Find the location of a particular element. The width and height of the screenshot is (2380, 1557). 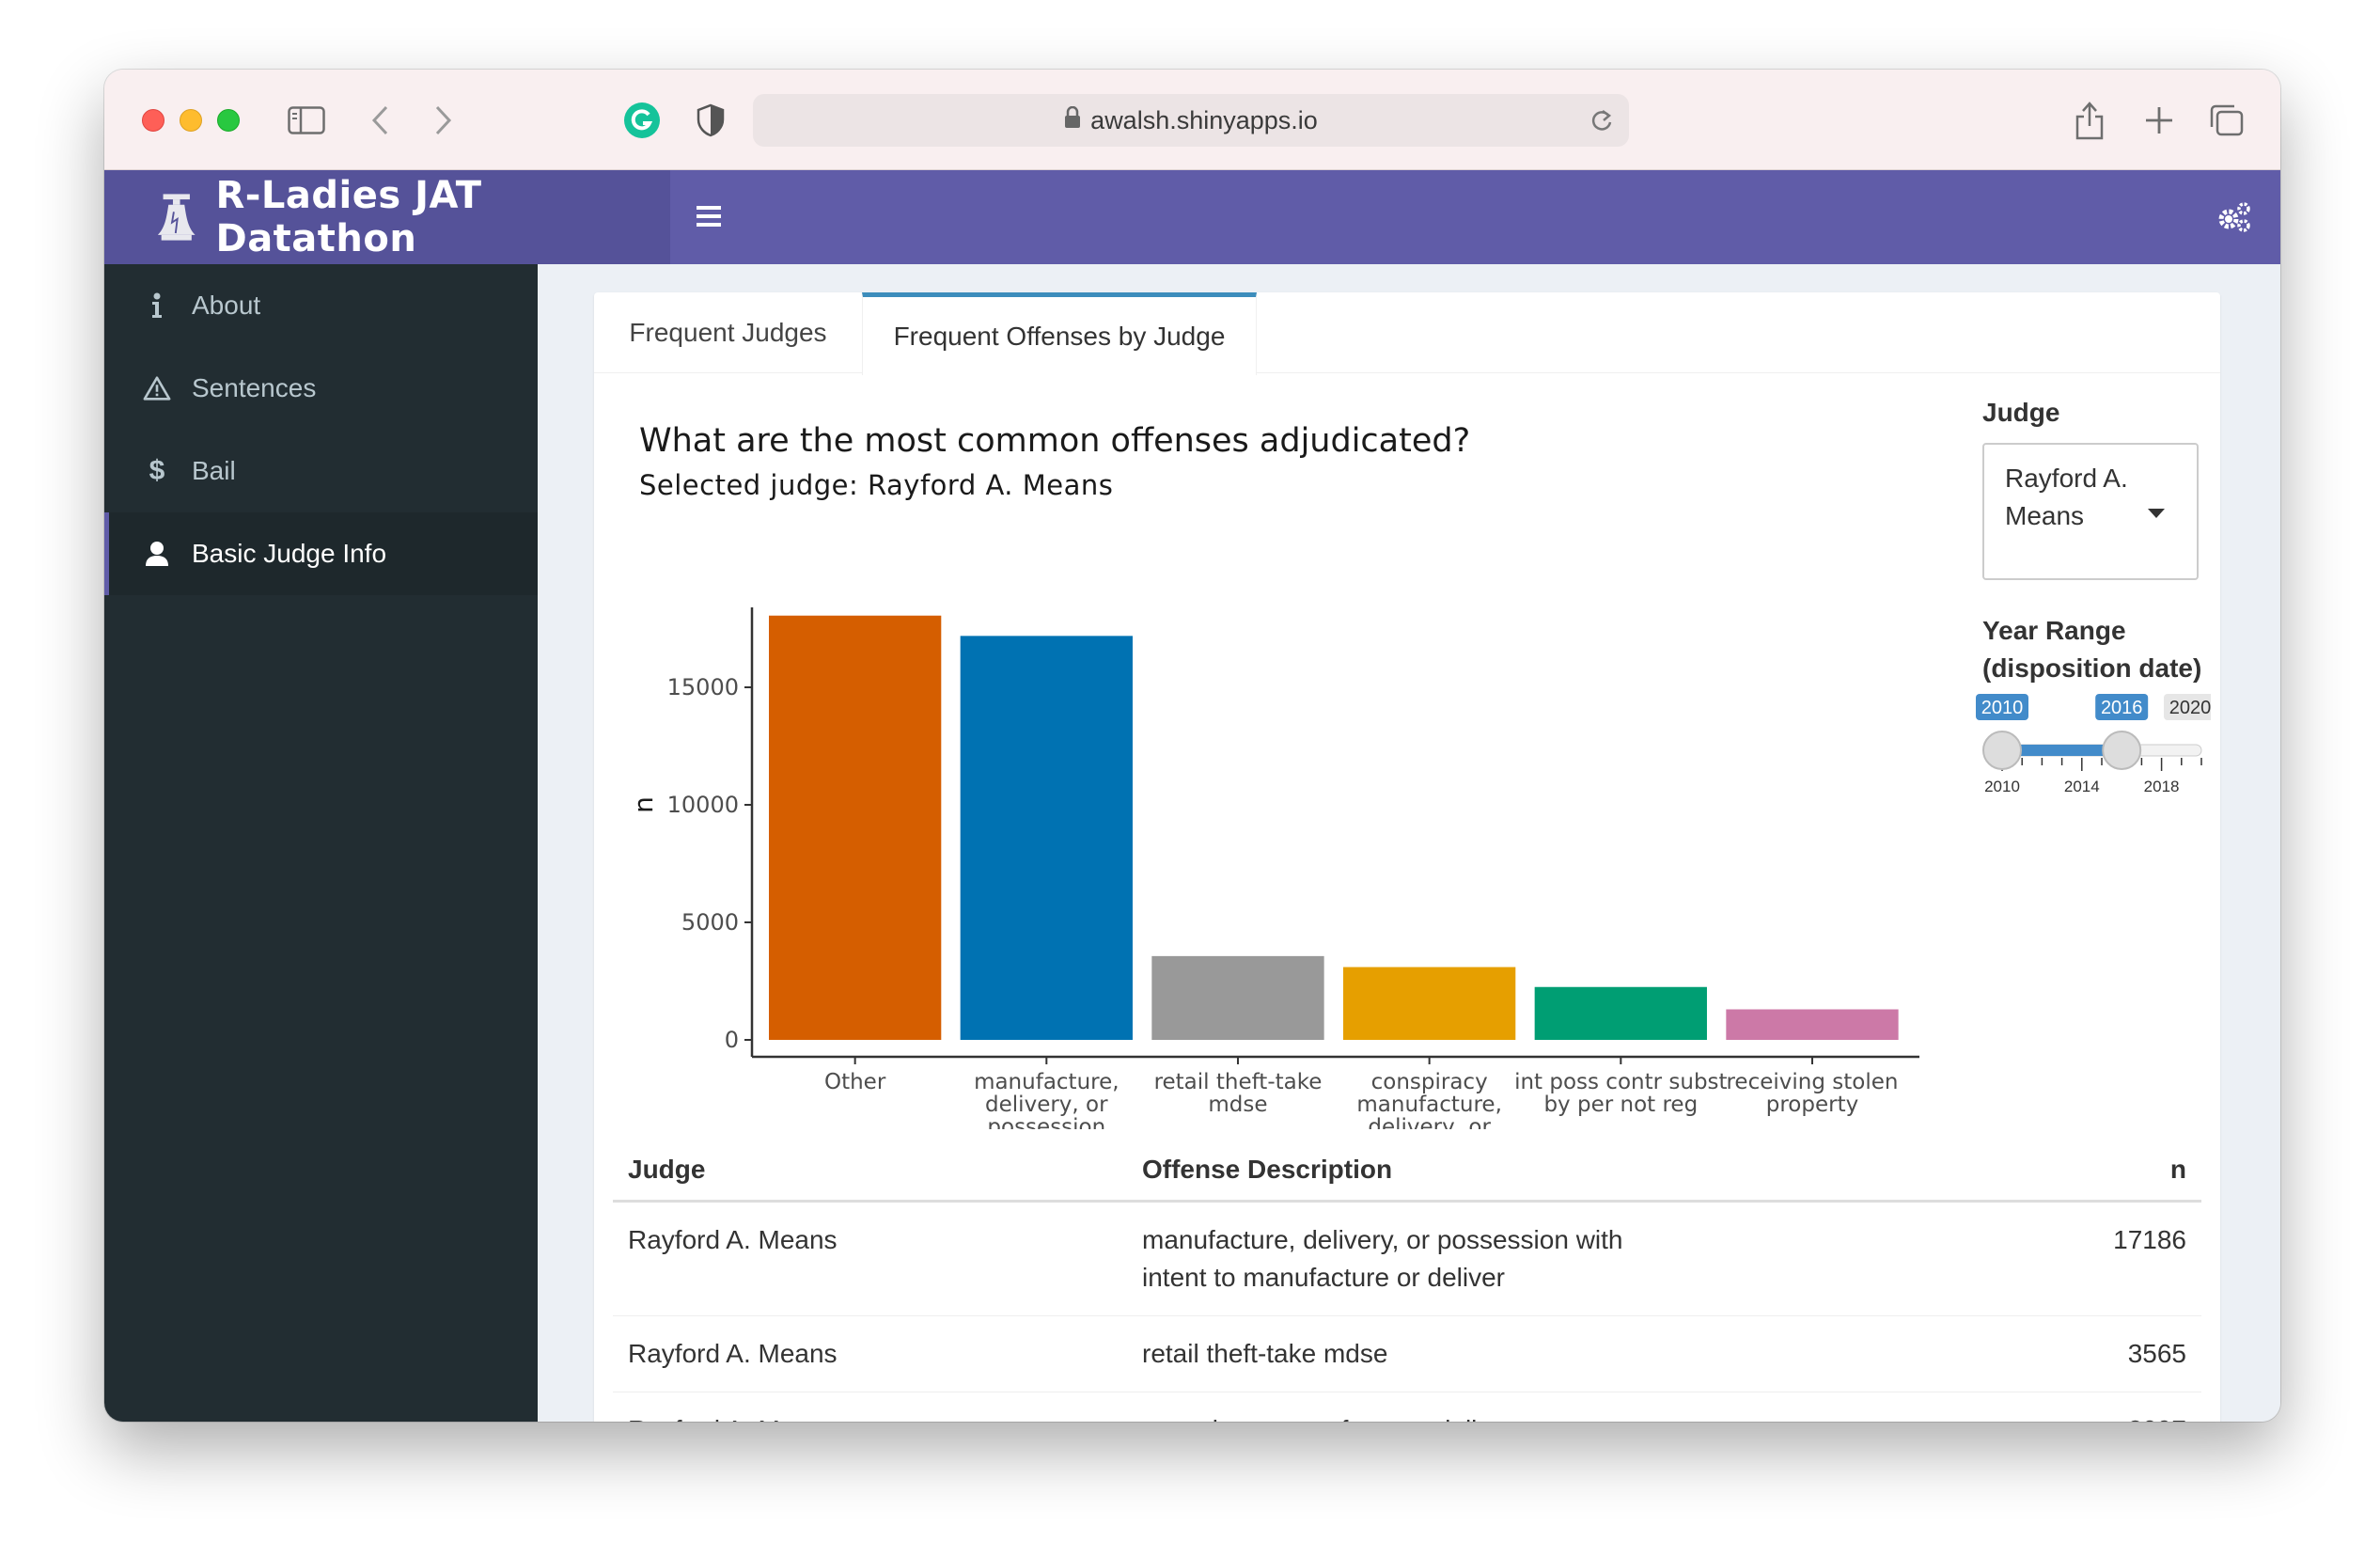

menu-toggle-icon is located at coordinates (709, 216).